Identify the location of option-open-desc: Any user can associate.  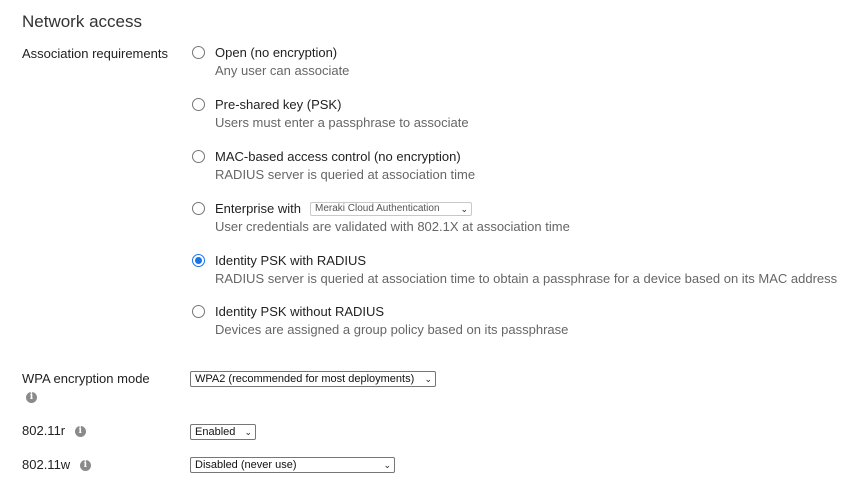
(282, 70).